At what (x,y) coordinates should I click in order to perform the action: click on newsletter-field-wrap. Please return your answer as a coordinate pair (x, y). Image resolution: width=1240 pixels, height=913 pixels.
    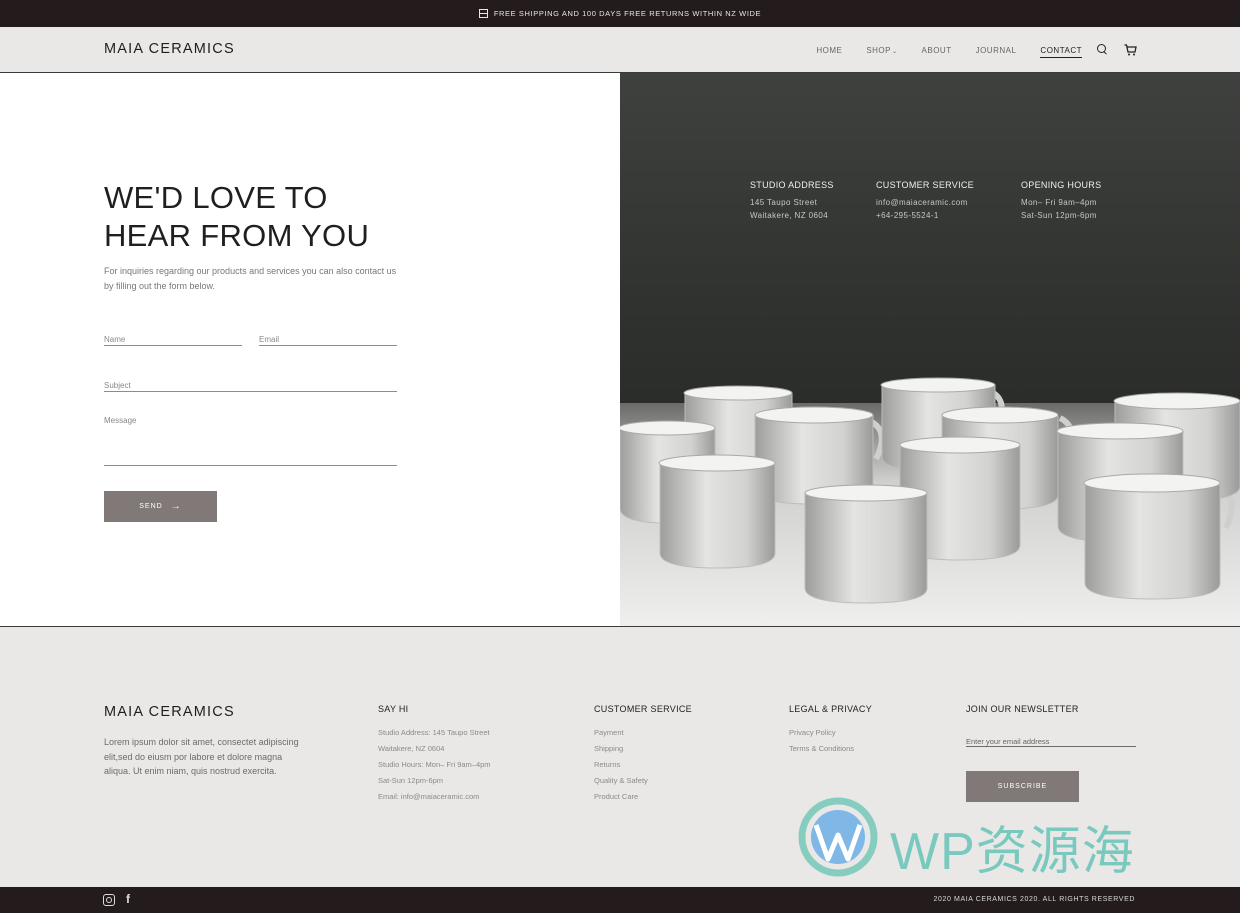
    Looking at the image, I should click on (1051, 739).